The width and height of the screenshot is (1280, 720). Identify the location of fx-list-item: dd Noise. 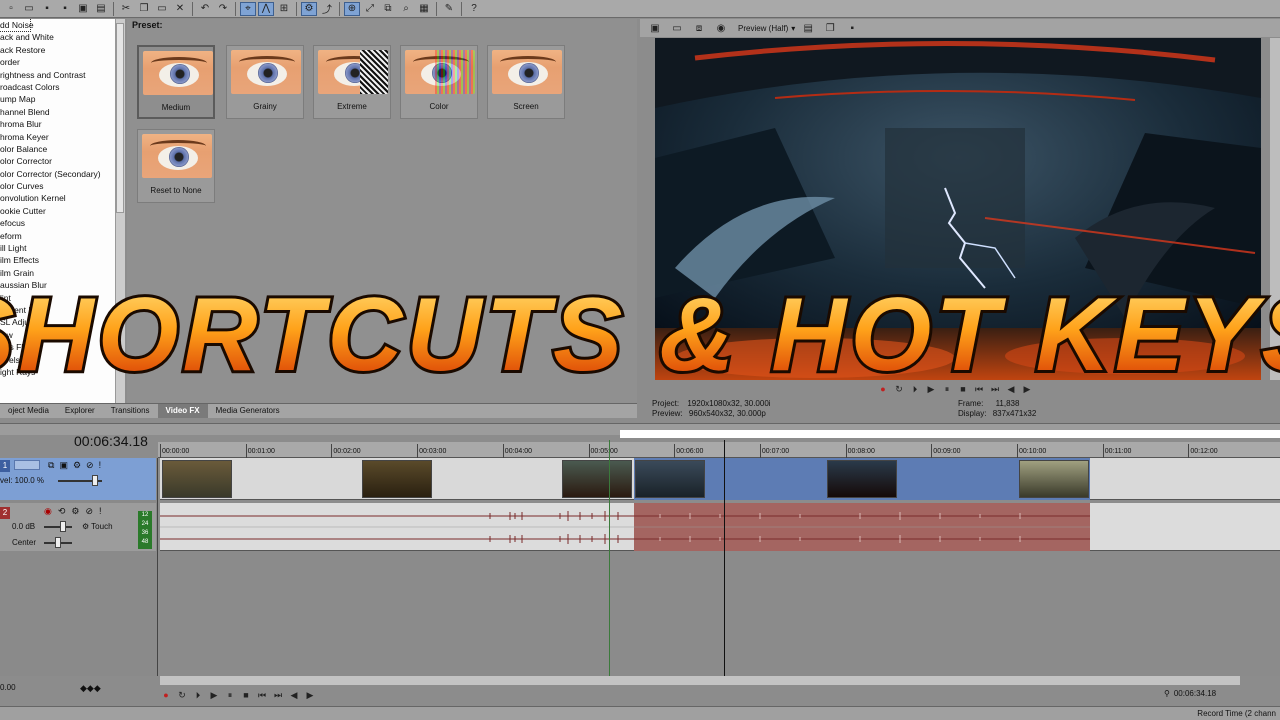
(17, 26).